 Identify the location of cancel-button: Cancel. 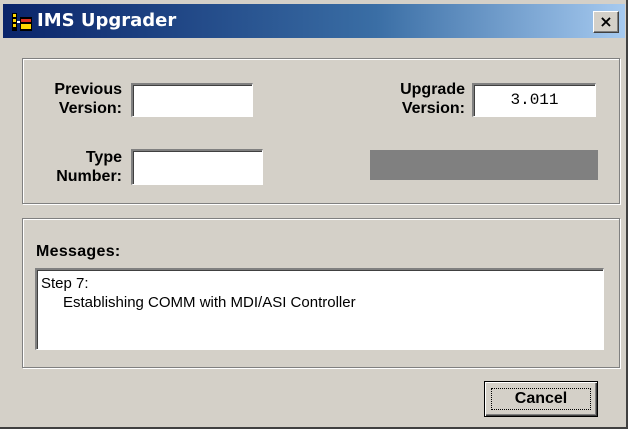
(541, 399).